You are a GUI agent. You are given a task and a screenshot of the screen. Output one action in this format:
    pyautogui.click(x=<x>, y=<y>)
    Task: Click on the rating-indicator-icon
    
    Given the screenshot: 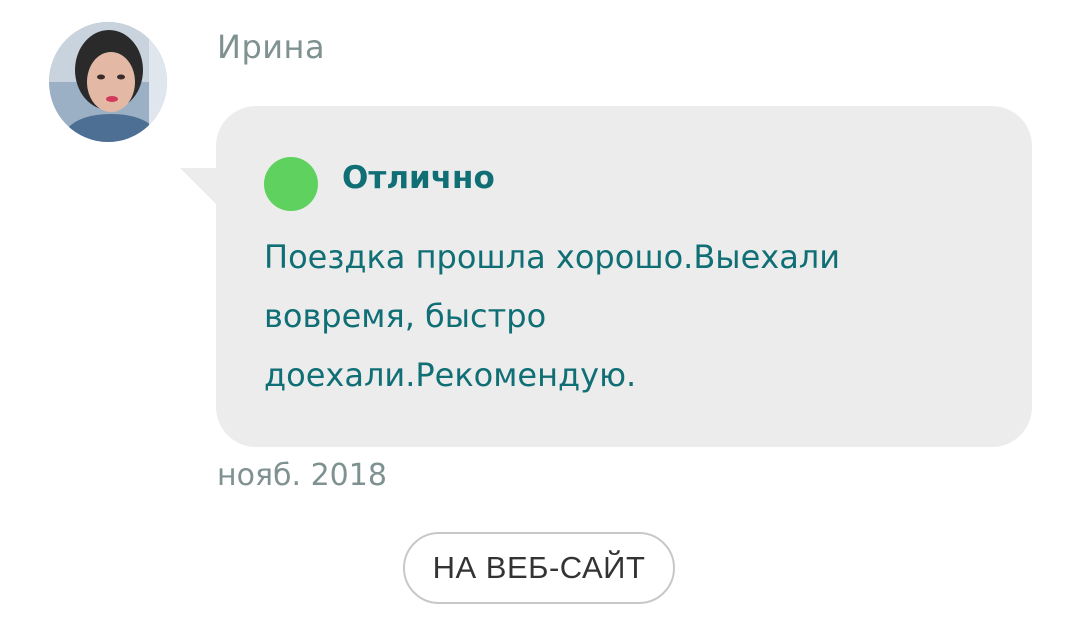 What is the action you would take?
    pyautogui.click(x=291, y=184)
    